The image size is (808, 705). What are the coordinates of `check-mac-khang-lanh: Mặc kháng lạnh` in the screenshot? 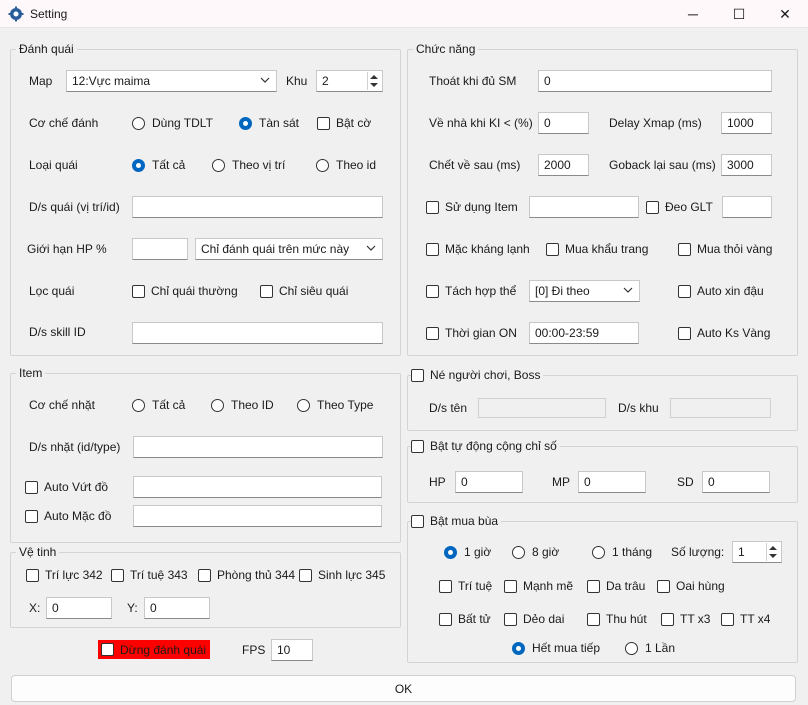 It's located at (478, 249).